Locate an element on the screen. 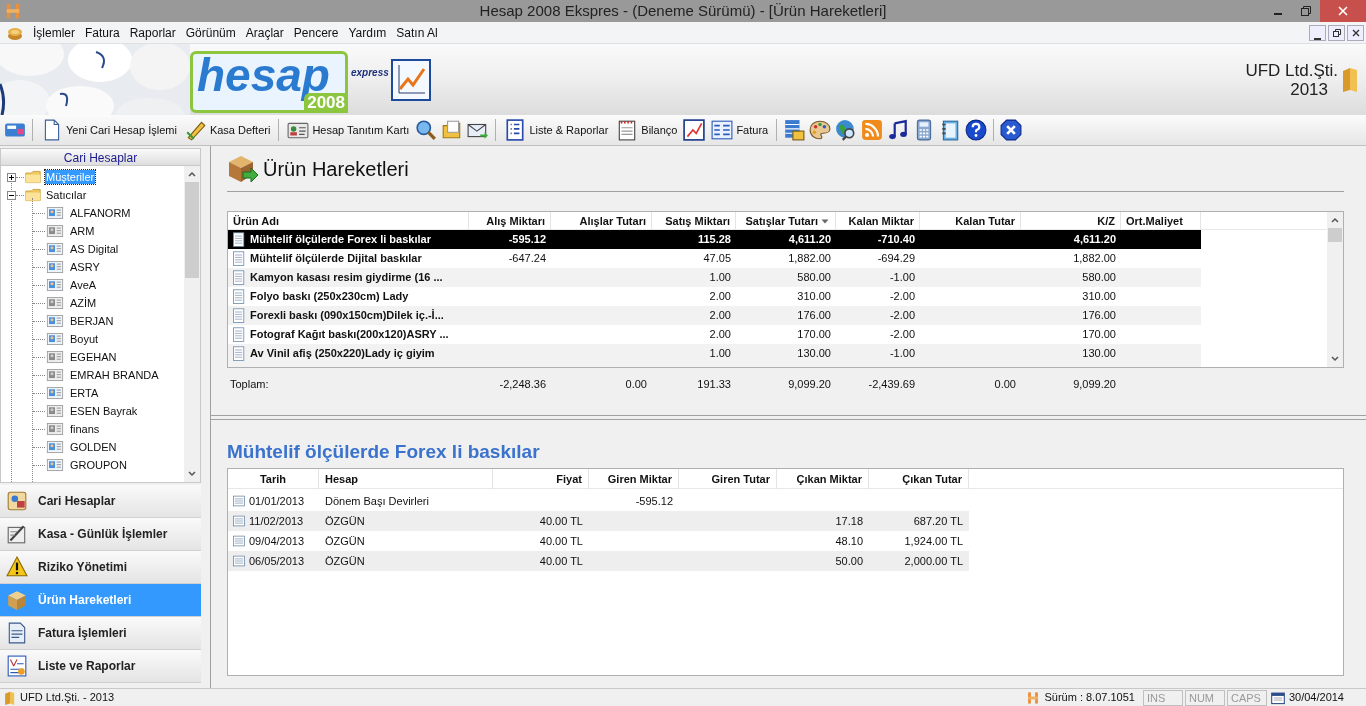 The height and width of the screenshot is (706, 1366). toolbar-button: Liste & Raporlar is located at coordinates (556, 130).